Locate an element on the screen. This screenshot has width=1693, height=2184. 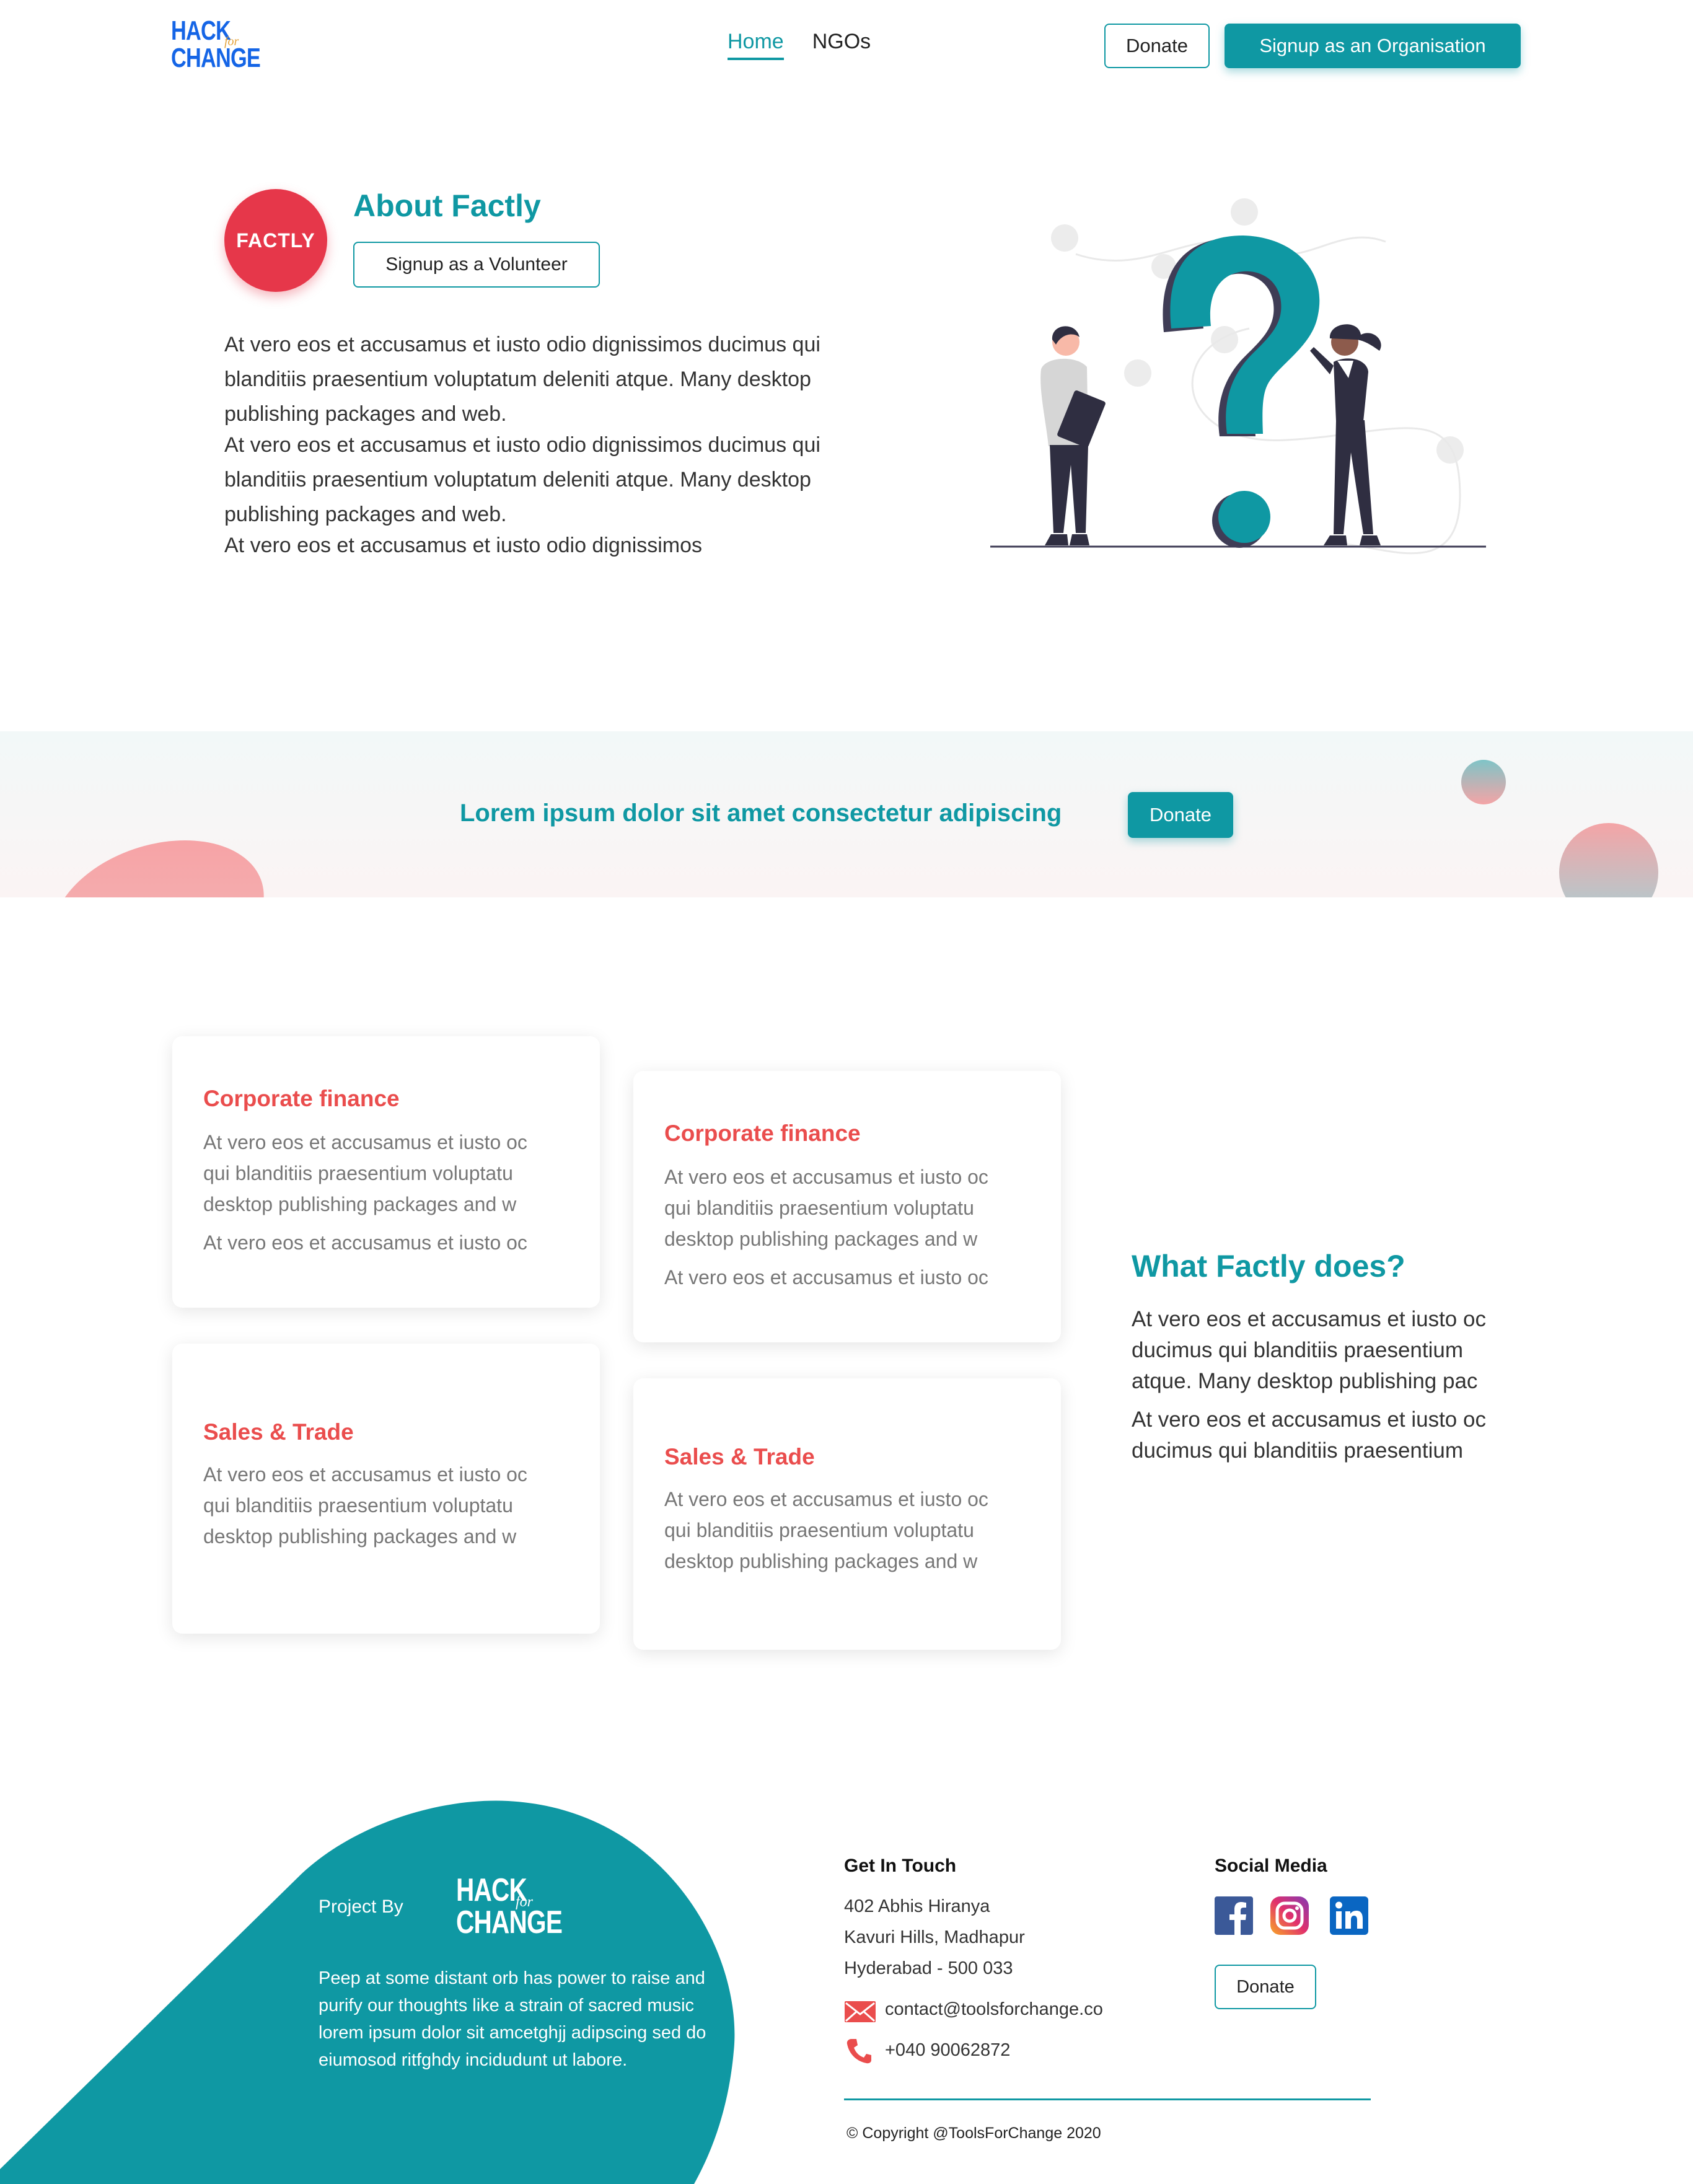
address-line: 402 Abhis Hiranya is located at coordinates (917, 1906).